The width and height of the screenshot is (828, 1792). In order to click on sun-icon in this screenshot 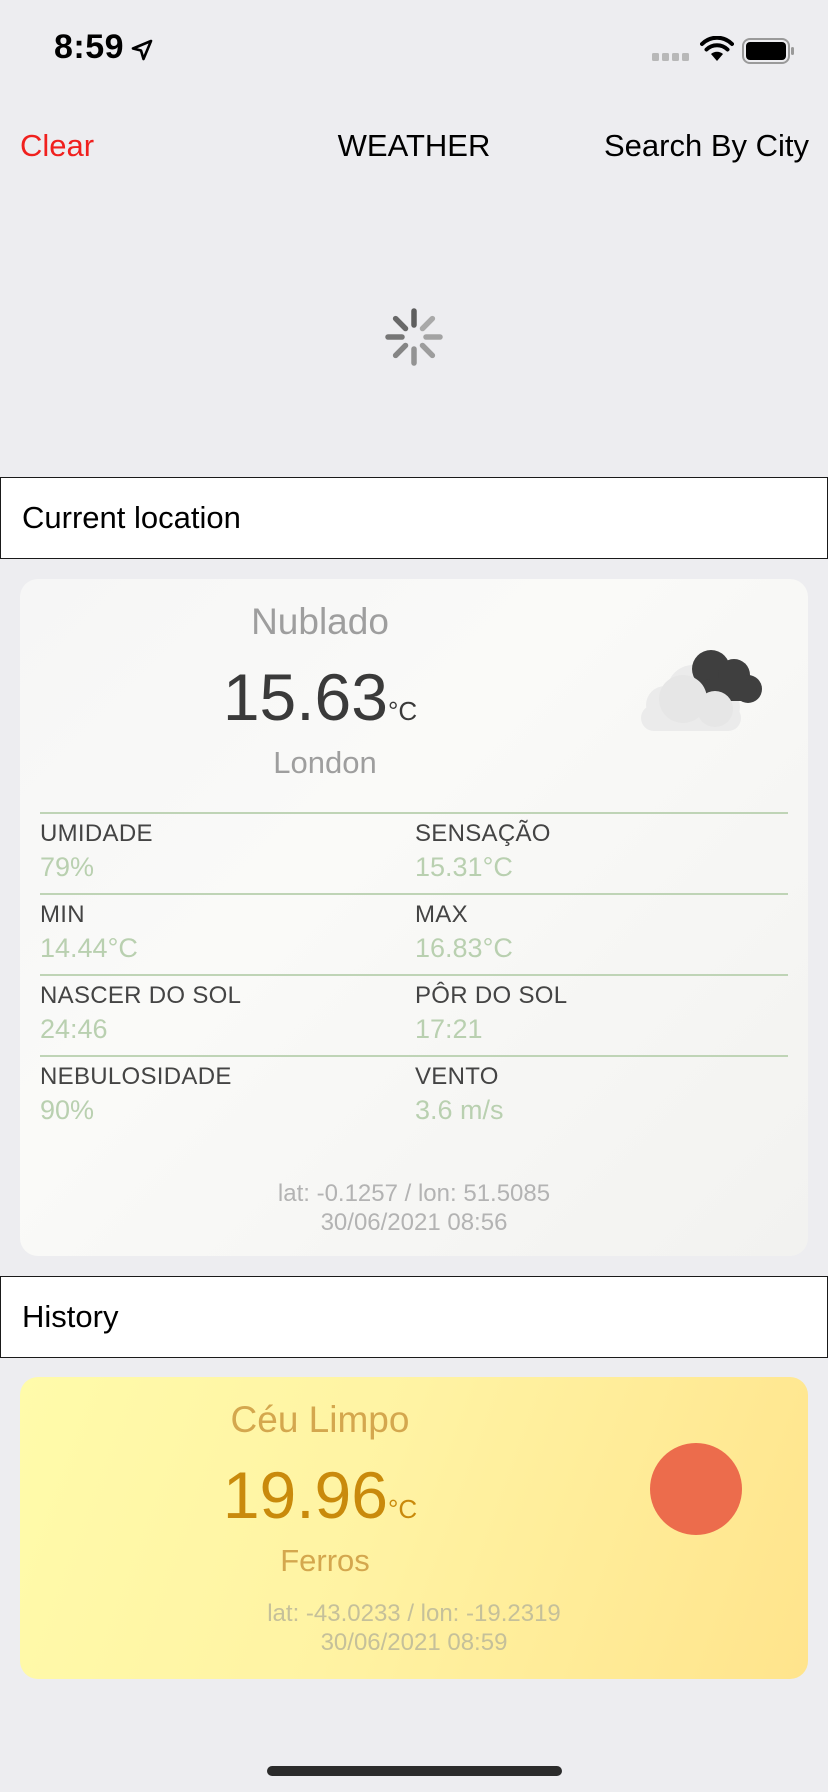, I will do `click(696, 1489)`.